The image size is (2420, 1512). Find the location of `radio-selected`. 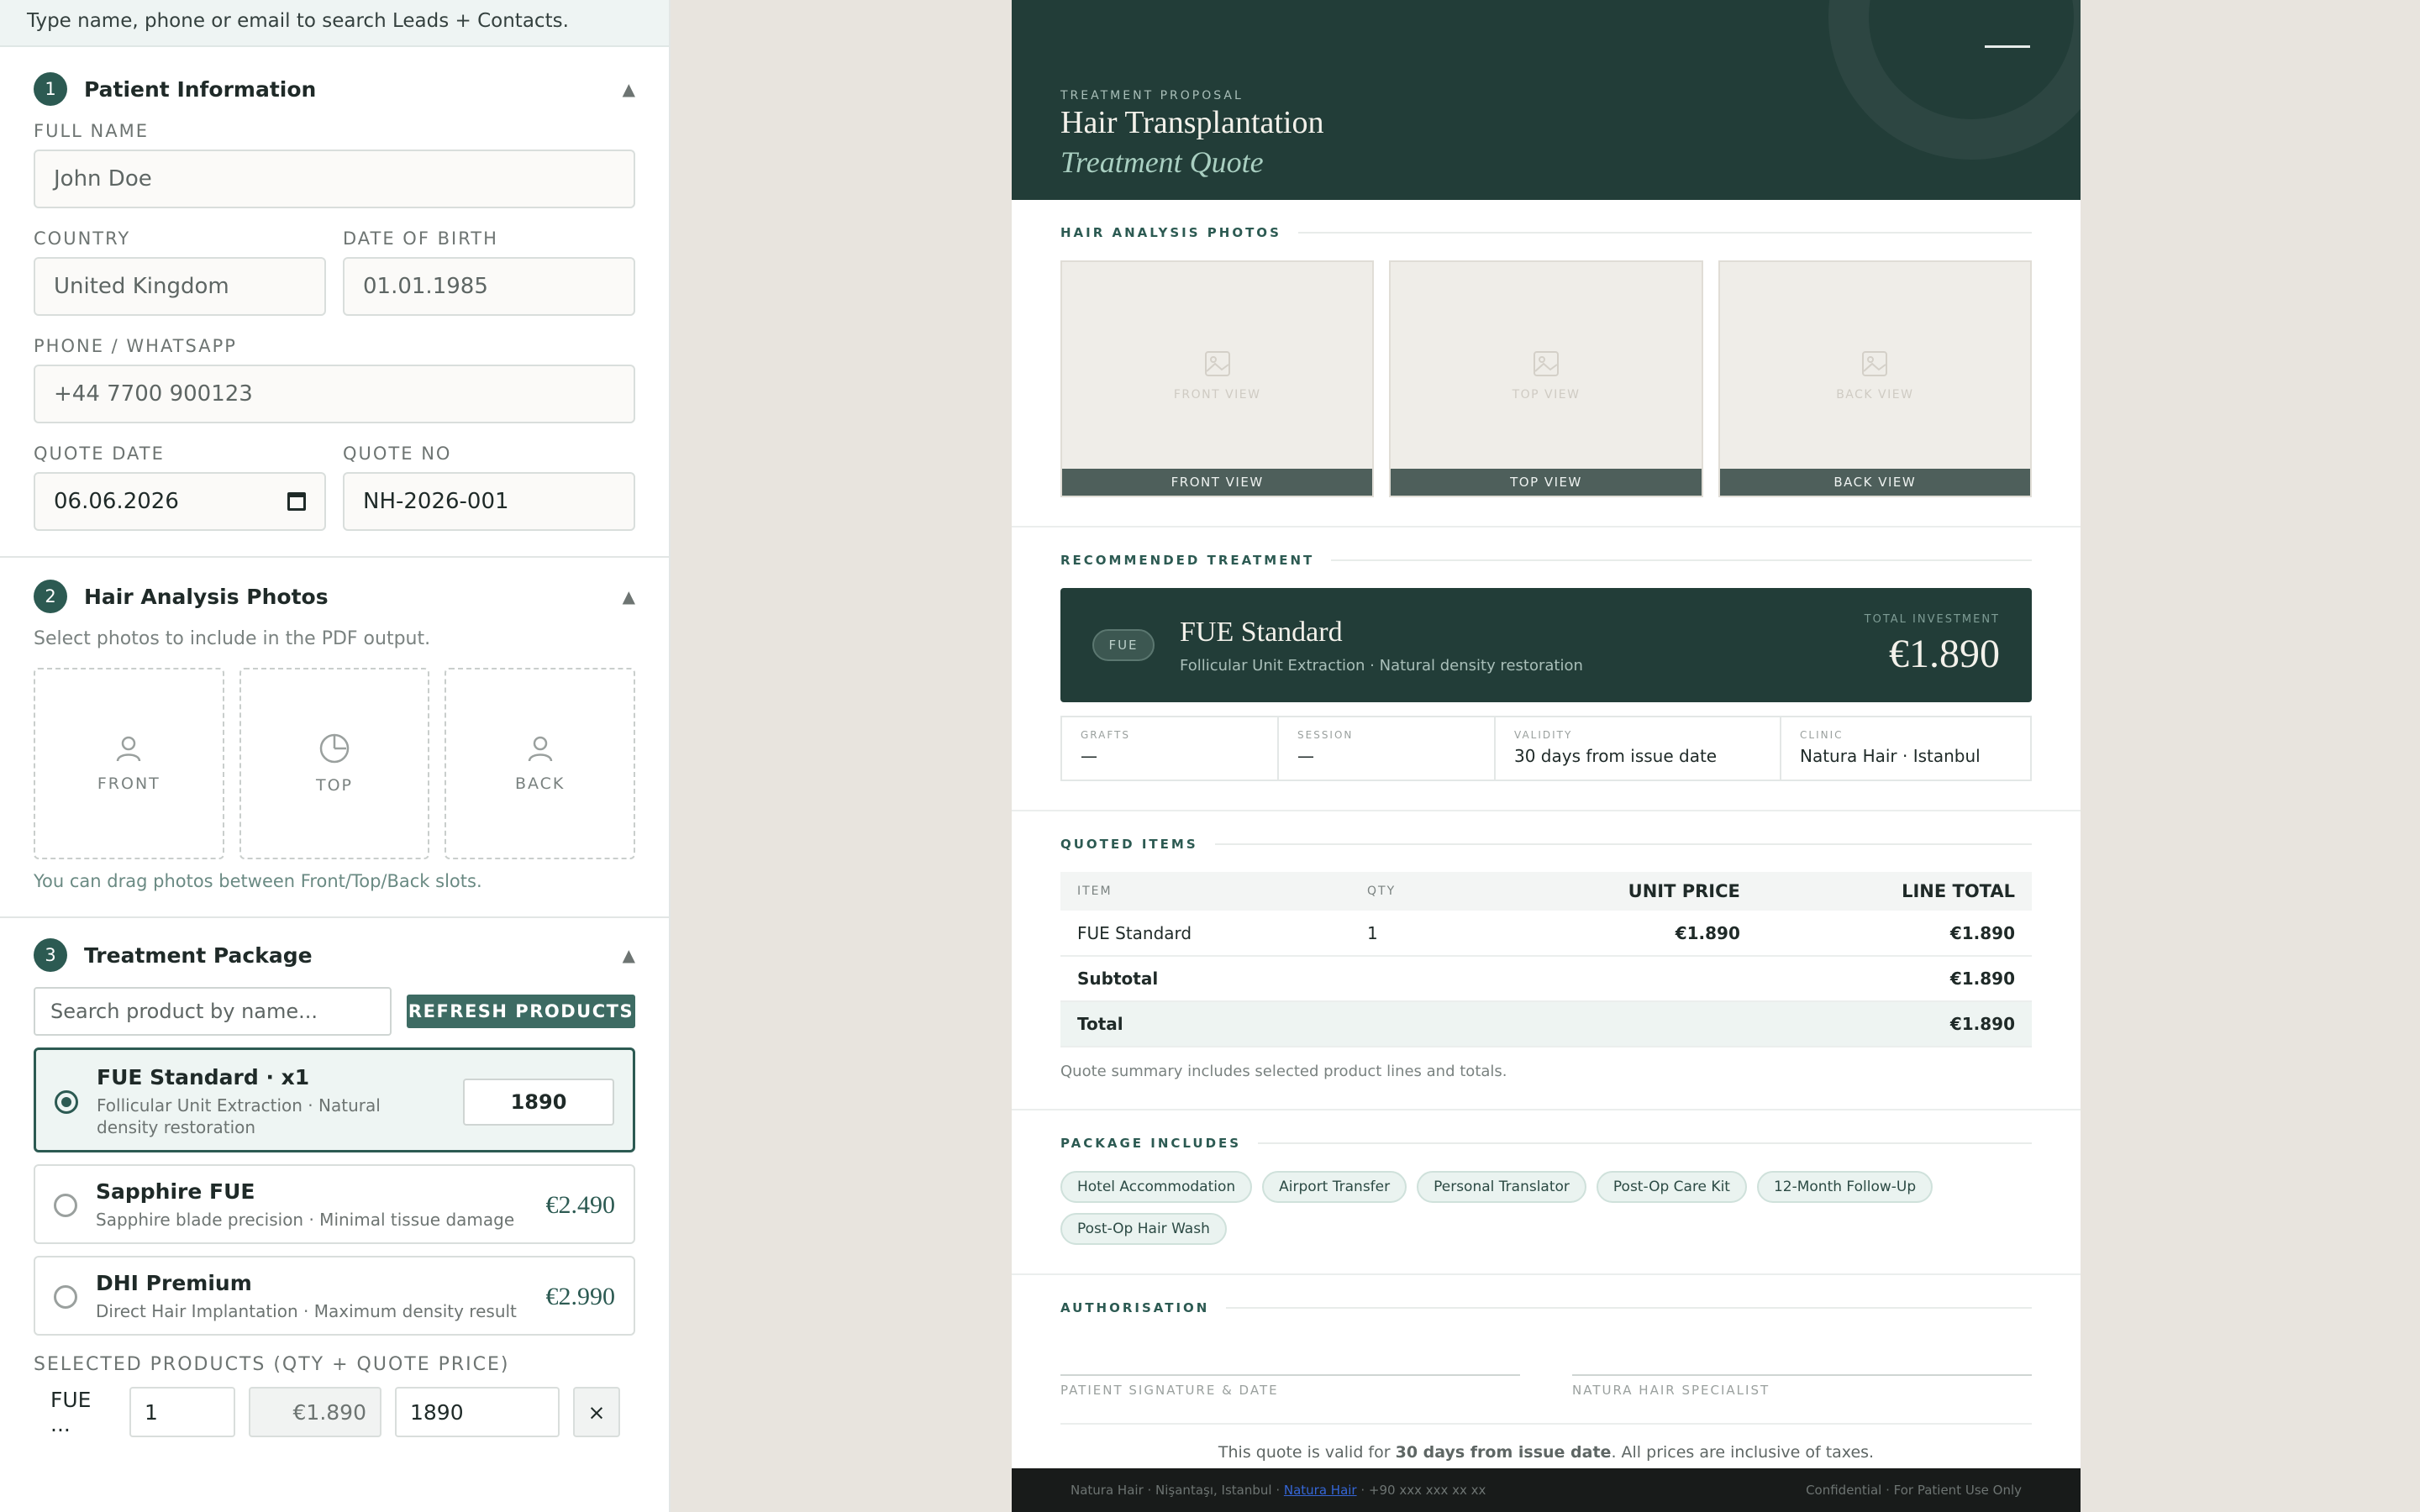

radio-selected is located at coordinates (66, 1101).